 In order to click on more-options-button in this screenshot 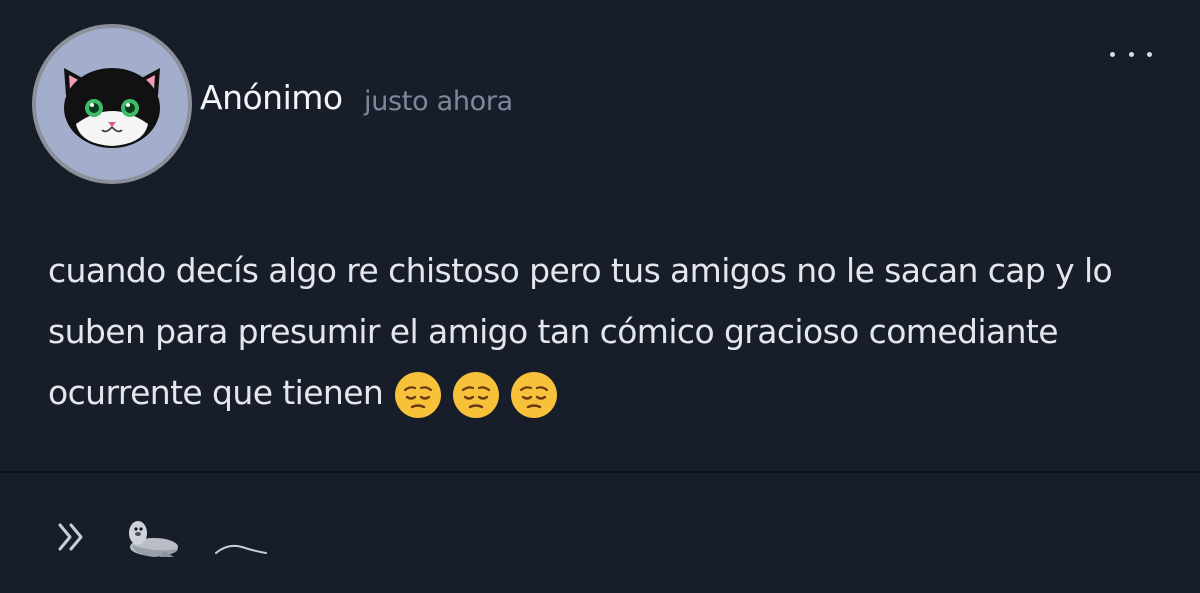, I will do `click(1131, 54)`.